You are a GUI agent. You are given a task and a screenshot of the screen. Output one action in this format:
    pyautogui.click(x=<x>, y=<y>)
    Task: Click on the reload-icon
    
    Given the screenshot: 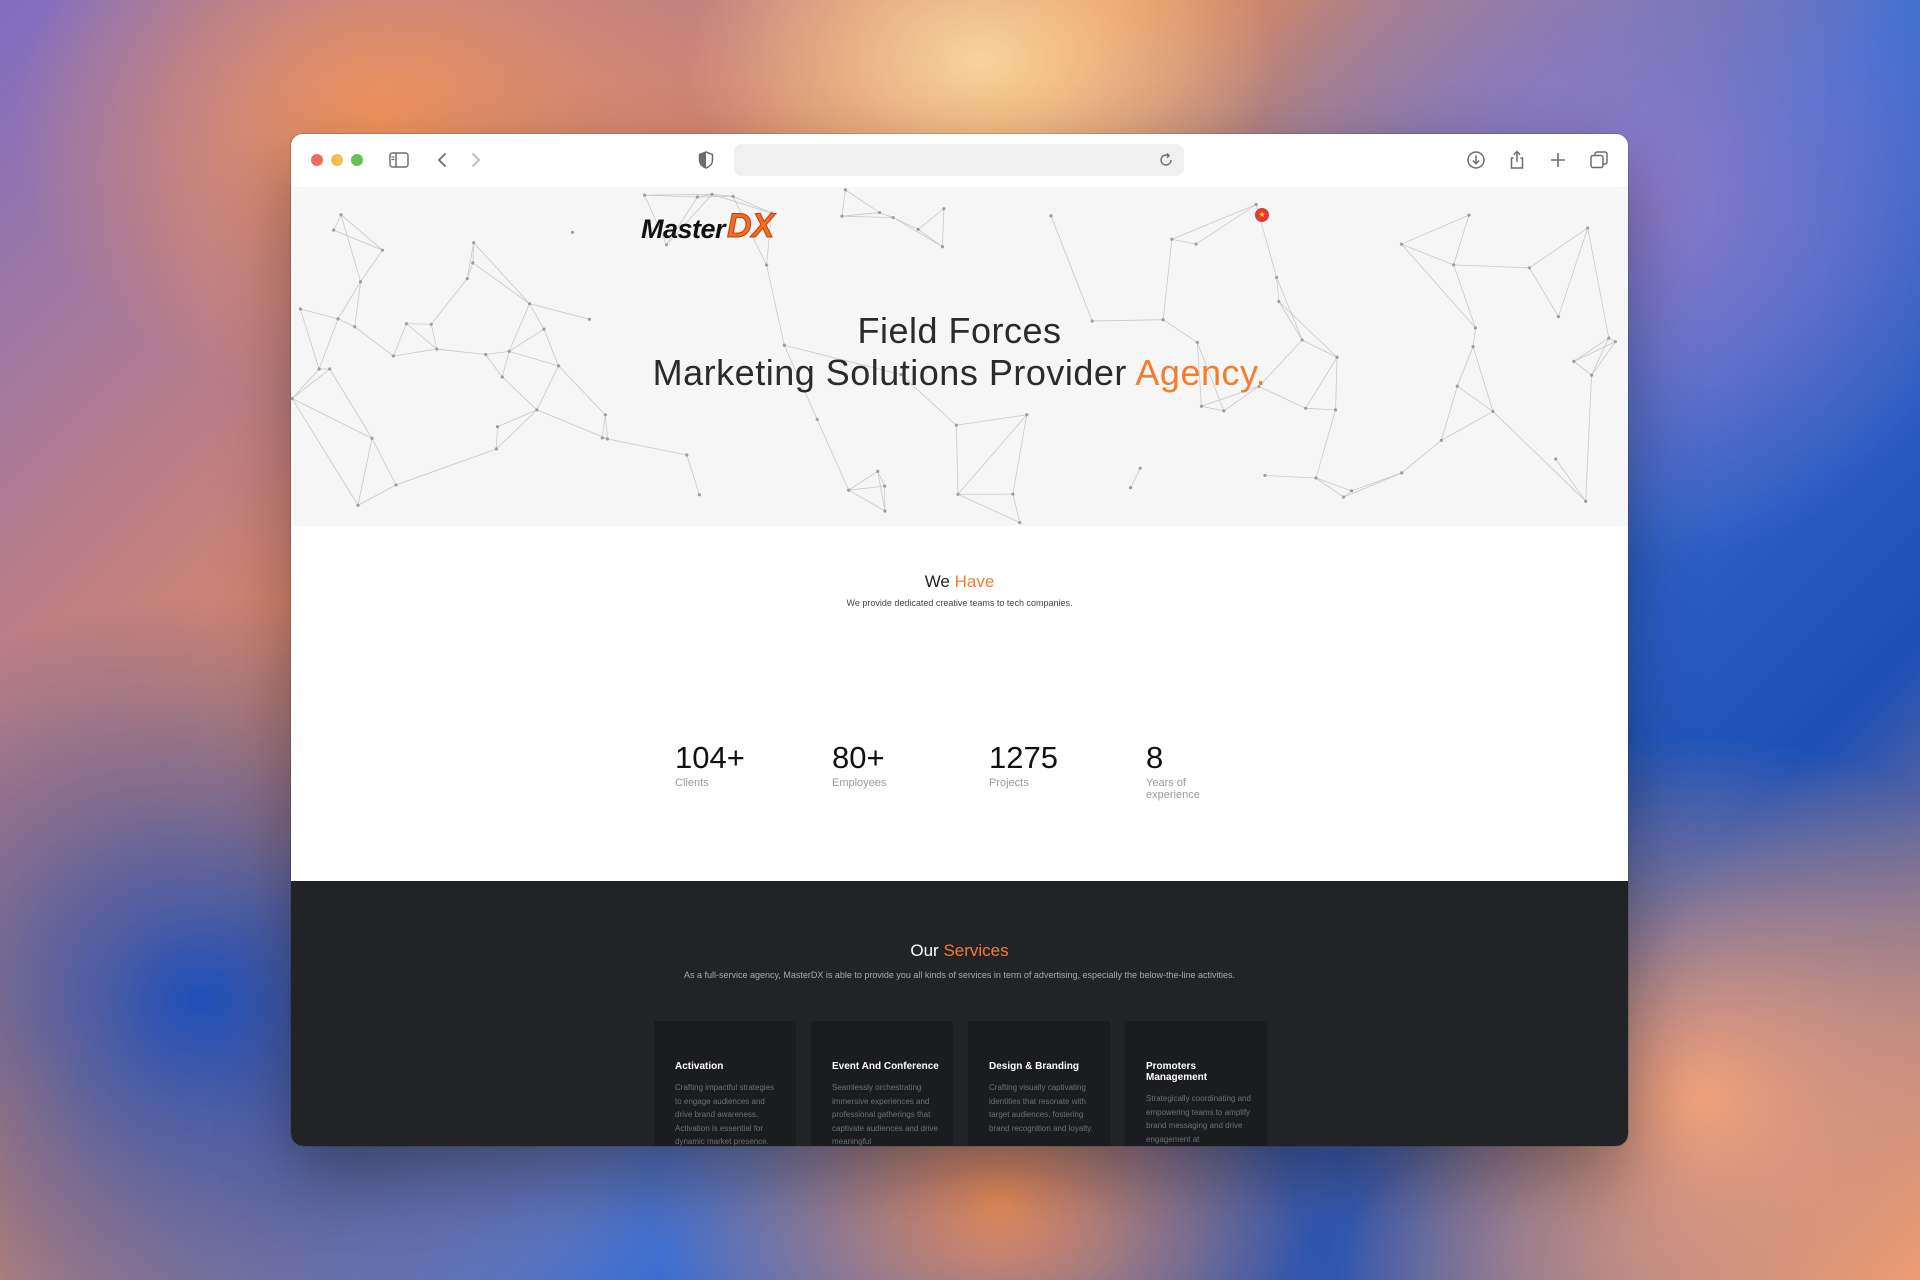 What is the action you would take?
    pyautogui.click(x=1166, y=160)
    